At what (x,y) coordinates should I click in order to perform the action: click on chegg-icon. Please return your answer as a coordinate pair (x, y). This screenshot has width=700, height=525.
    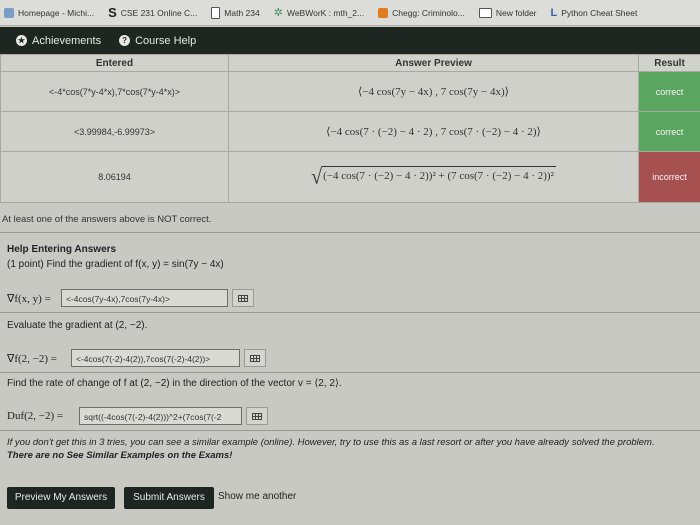
    Looking at the image, I should click on (383, 12).